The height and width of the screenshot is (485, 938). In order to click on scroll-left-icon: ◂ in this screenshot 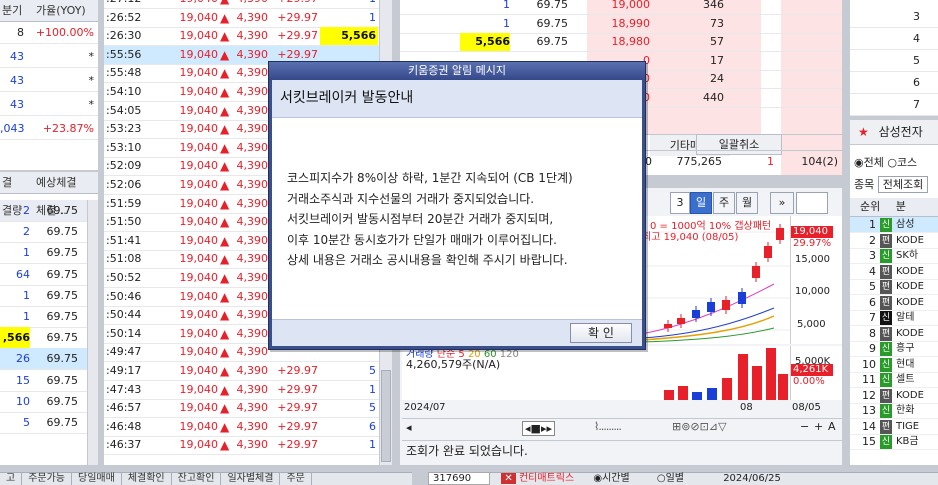, I will do `click(409, 427)`.